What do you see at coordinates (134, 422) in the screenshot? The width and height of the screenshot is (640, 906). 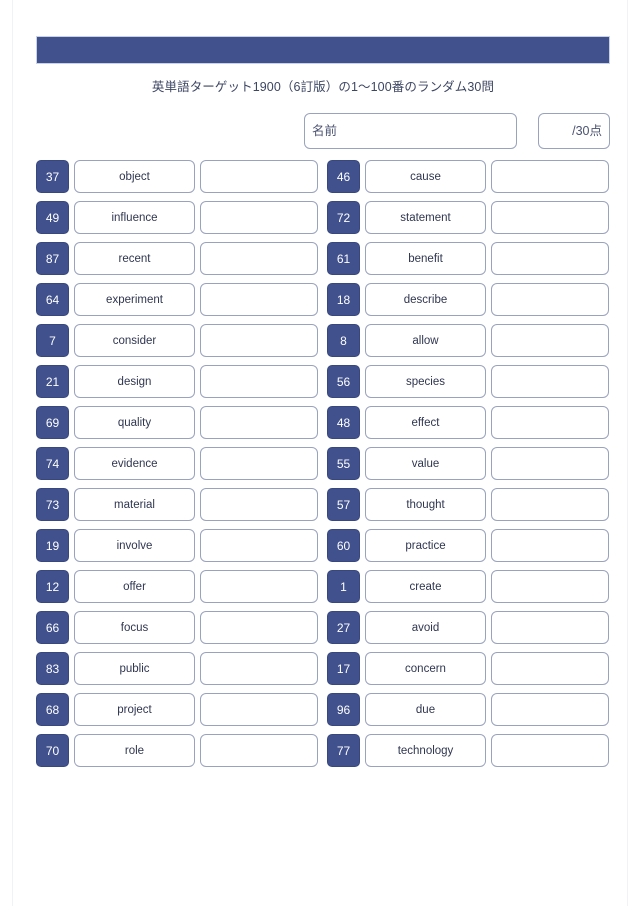 I see `question-word: quality` at bounding box center [134, 422].